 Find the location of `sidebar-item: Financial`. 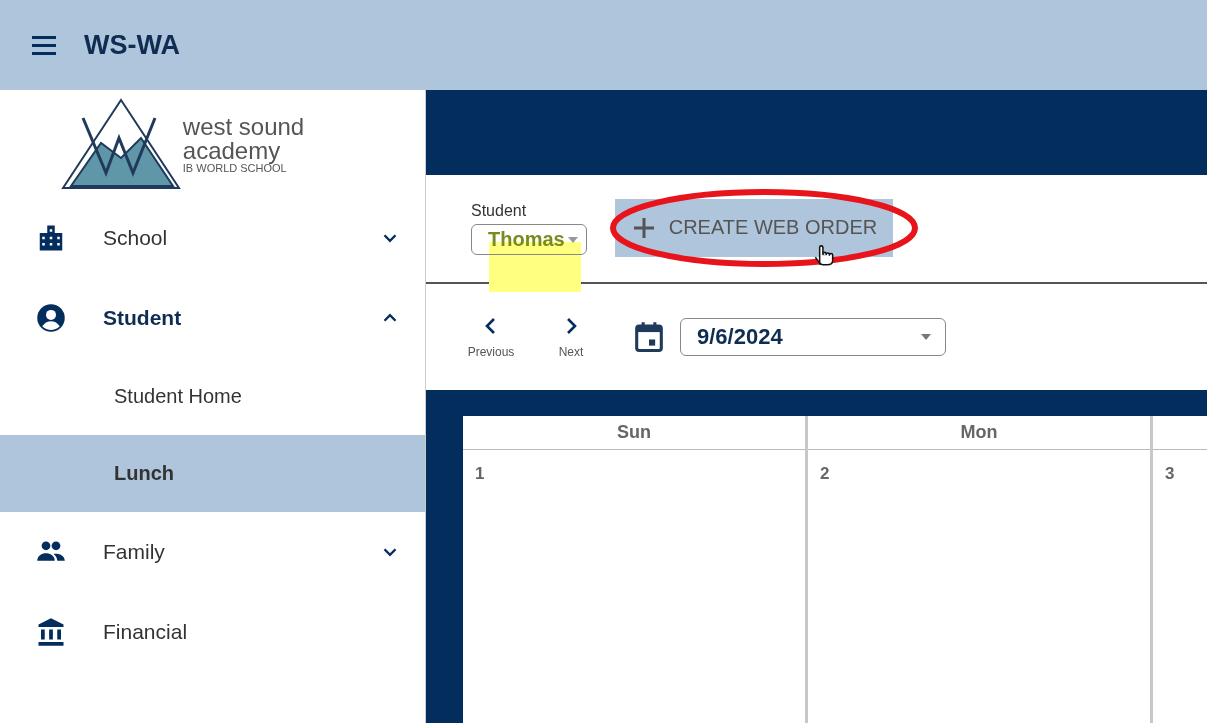

sidebar-item: Financial is located at coordinates (212, 632).